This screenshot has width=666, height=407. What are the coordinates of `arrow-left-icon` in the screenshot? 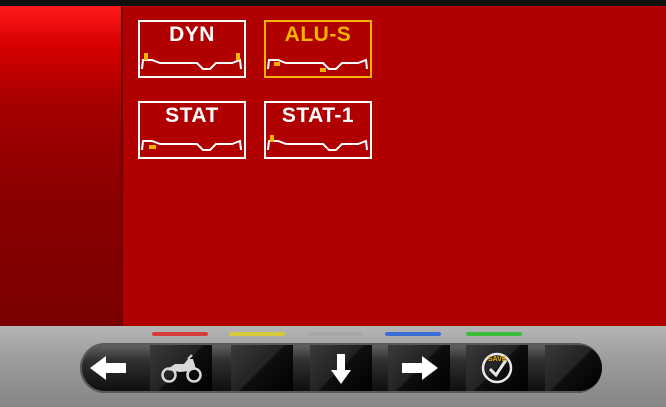 It's located at (108, 368).